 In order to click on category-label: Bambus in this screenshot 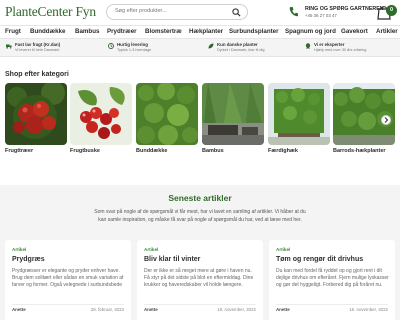, I will do `click(213, 151)`.